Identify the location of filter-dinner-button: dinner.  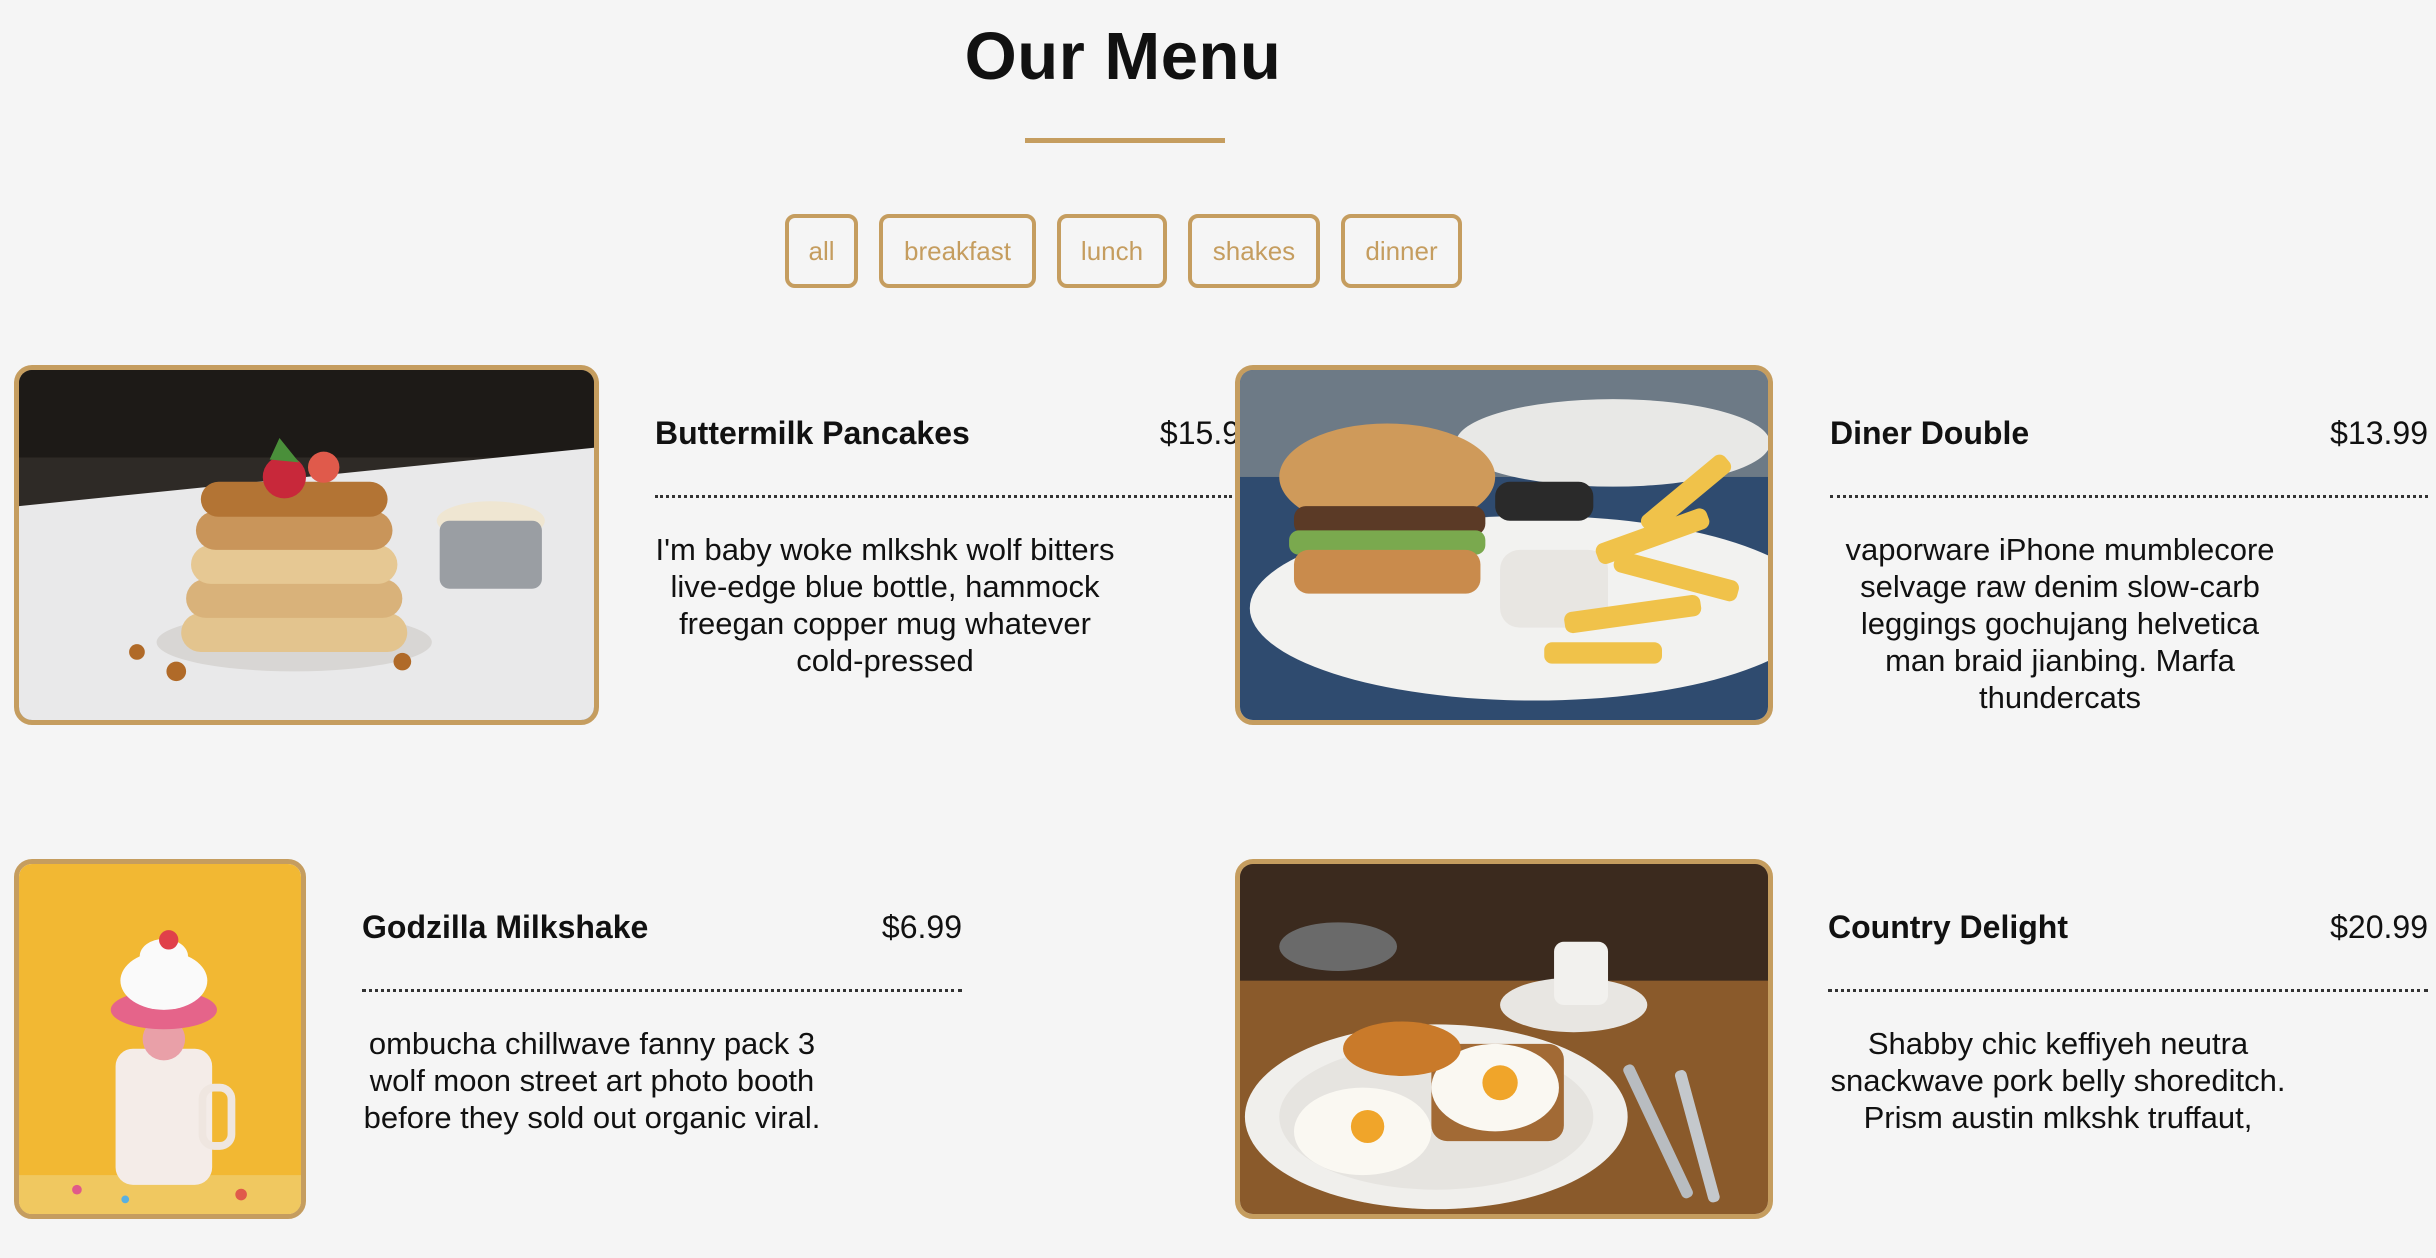
(1401, 251).